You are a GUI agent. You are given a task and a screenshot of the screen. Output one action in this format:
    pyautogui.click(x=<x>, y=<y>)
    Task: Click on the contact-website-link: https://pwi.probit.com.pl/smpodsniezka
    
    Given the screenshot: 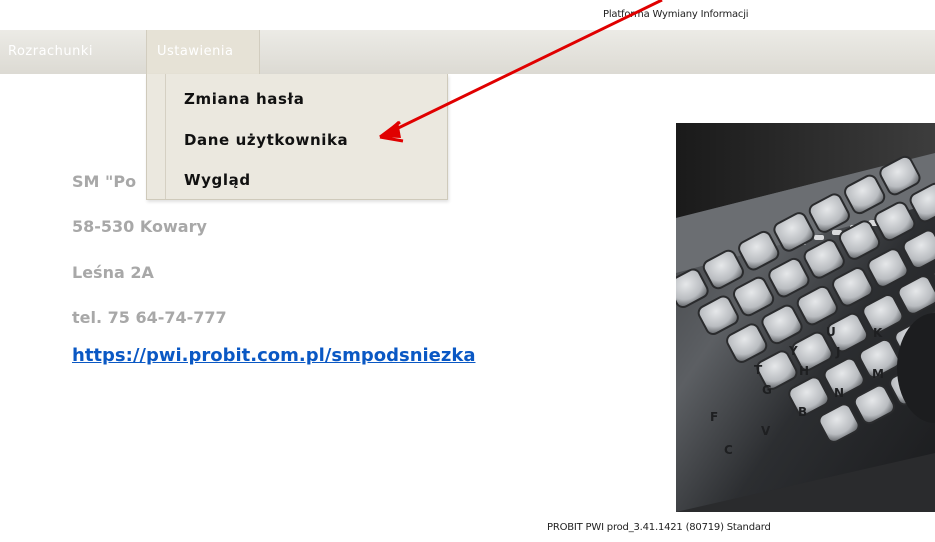 What is the action you would take?
    pyautogui.click(x=273, y=355)
    